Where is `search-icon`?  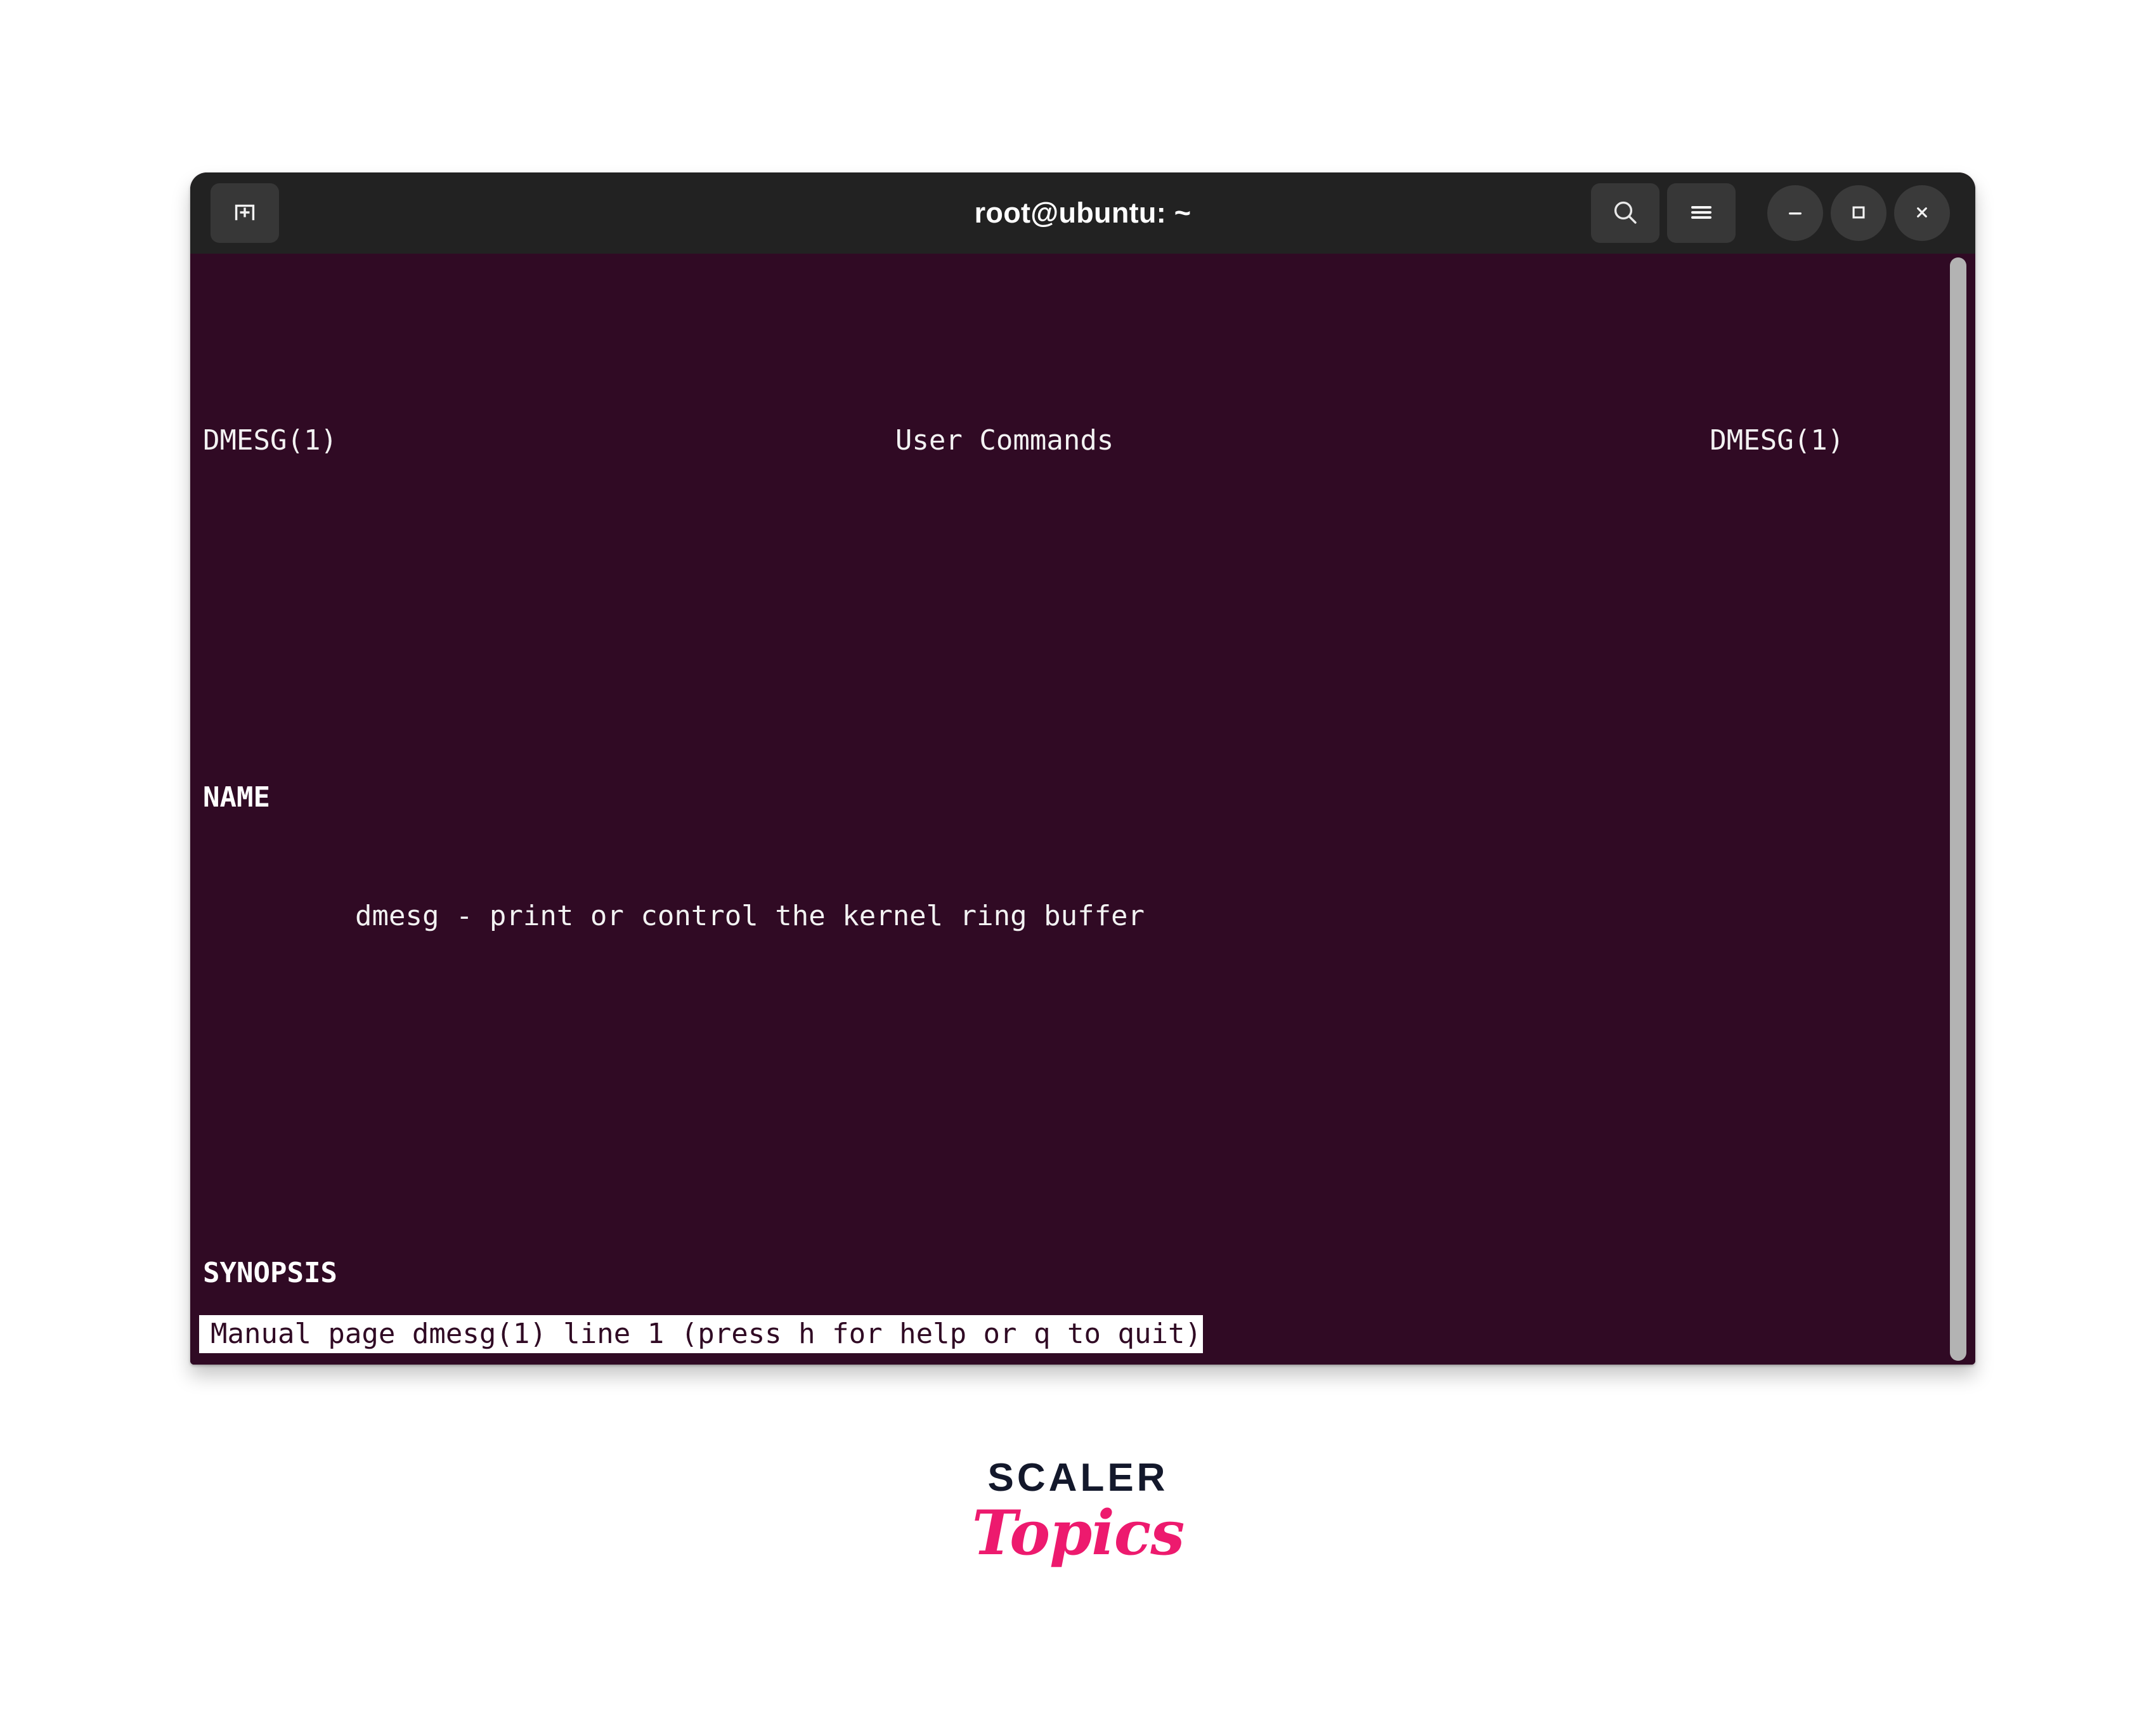
search-icon is located at coordinates (1625, 213).